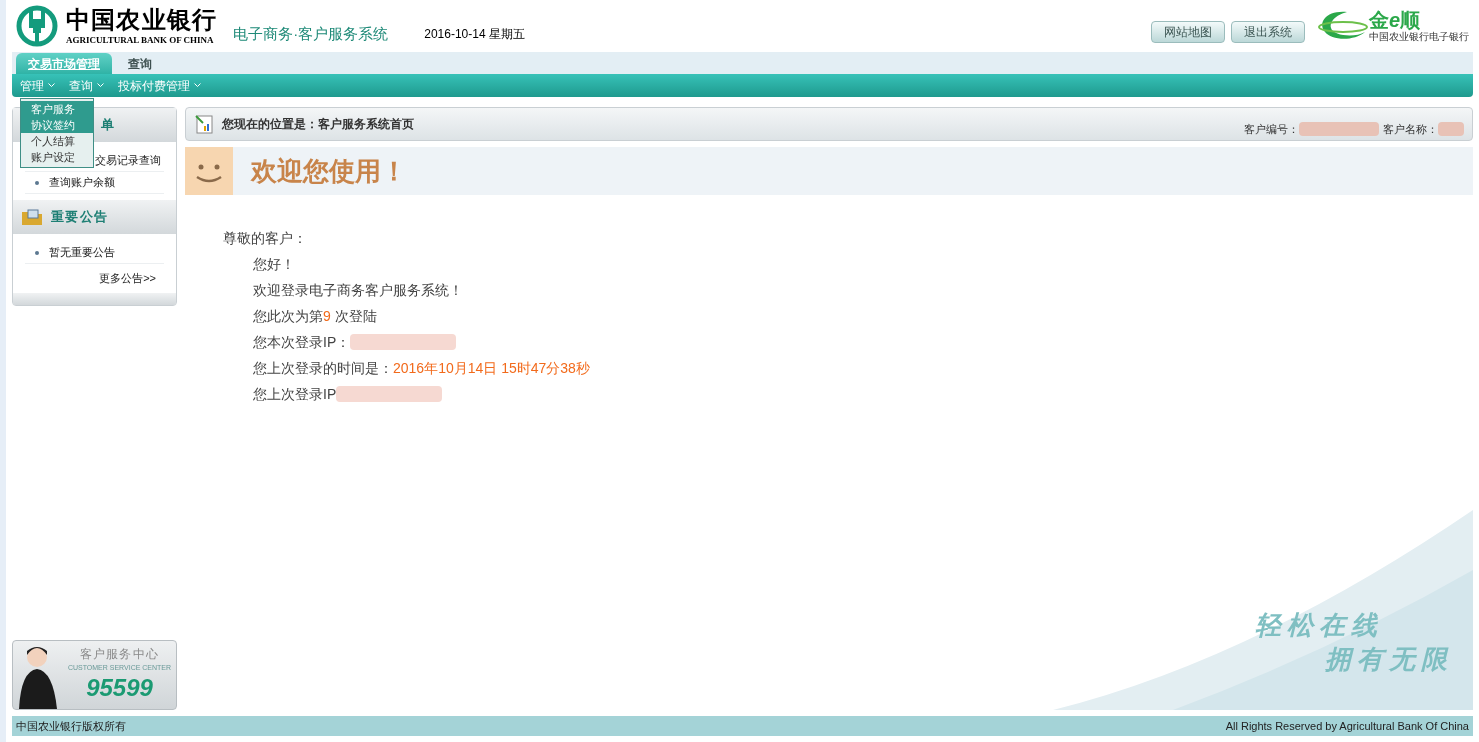 The image size is (1479, 742). I want to click on nav-tab: 查询, so click(140, 63).